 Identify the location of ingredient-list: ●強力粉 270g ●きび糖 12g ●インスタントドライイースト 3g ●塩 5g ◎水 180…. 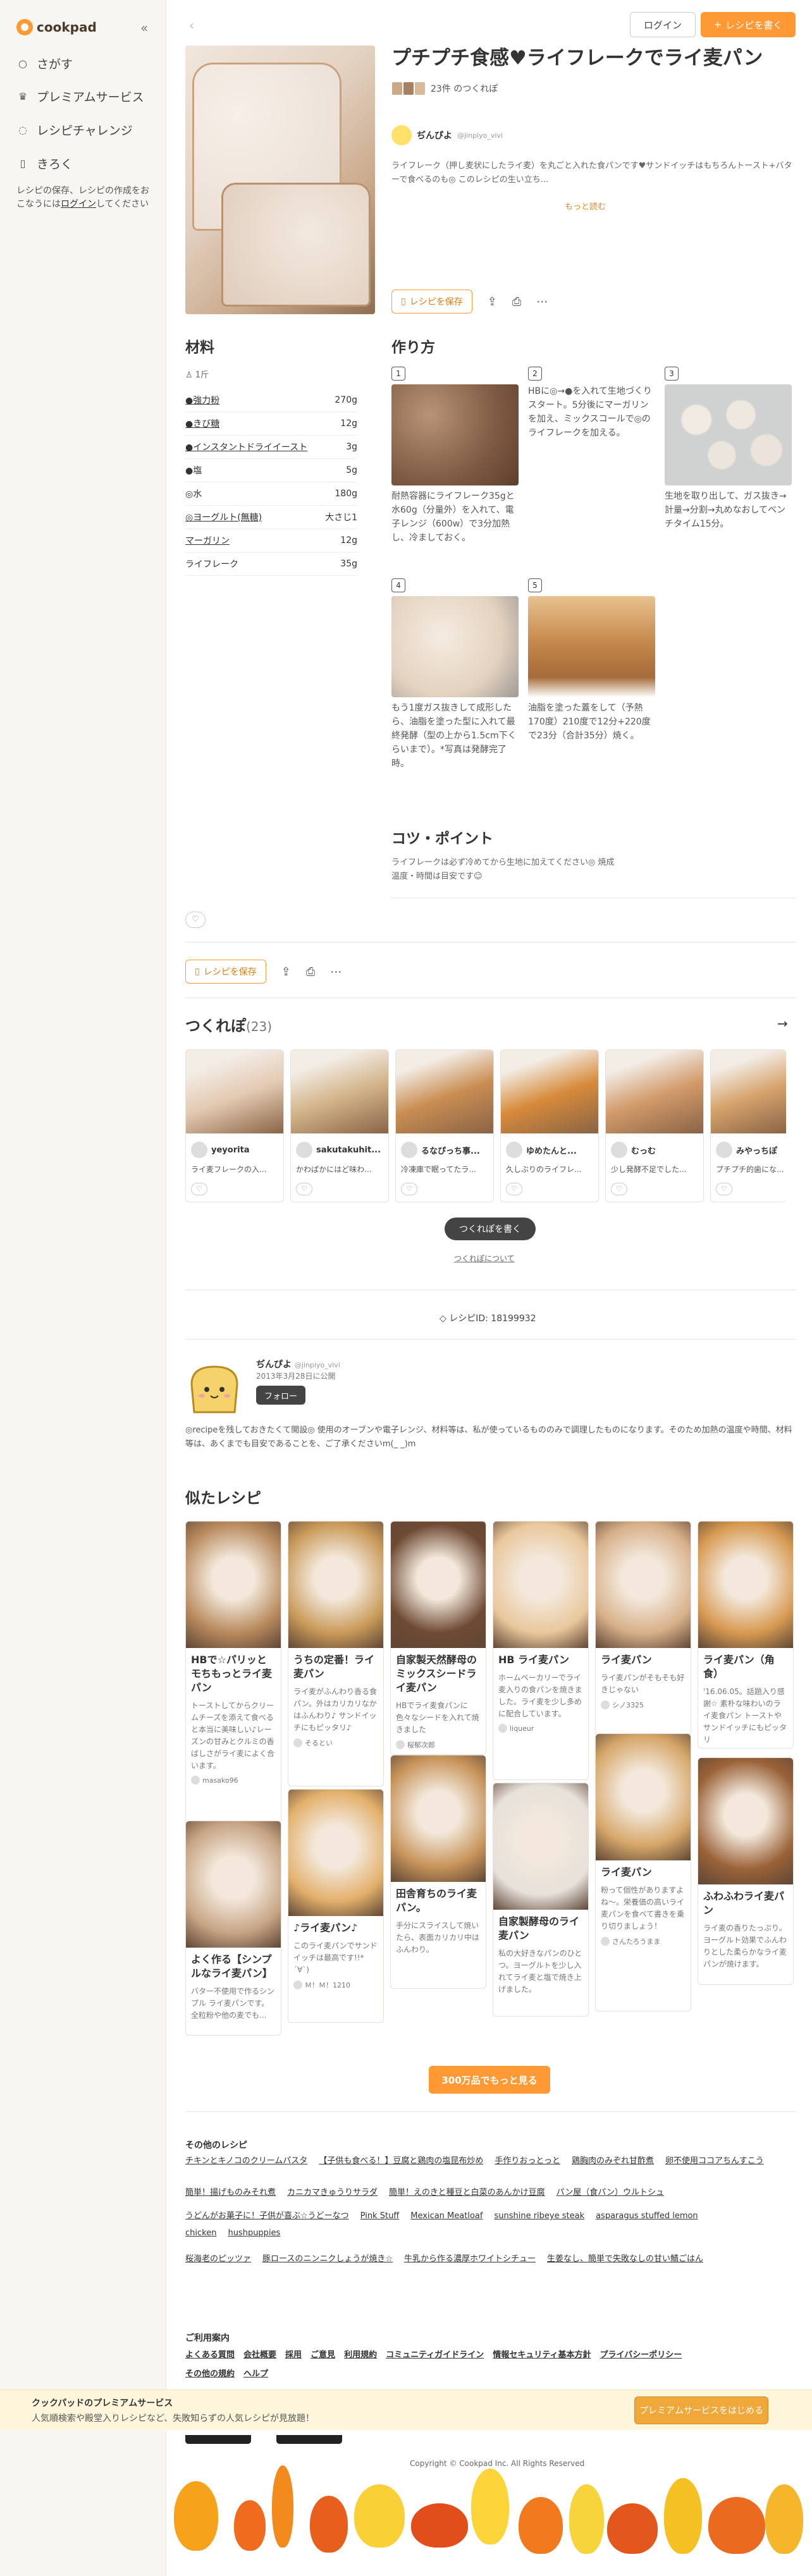
(271, 482).